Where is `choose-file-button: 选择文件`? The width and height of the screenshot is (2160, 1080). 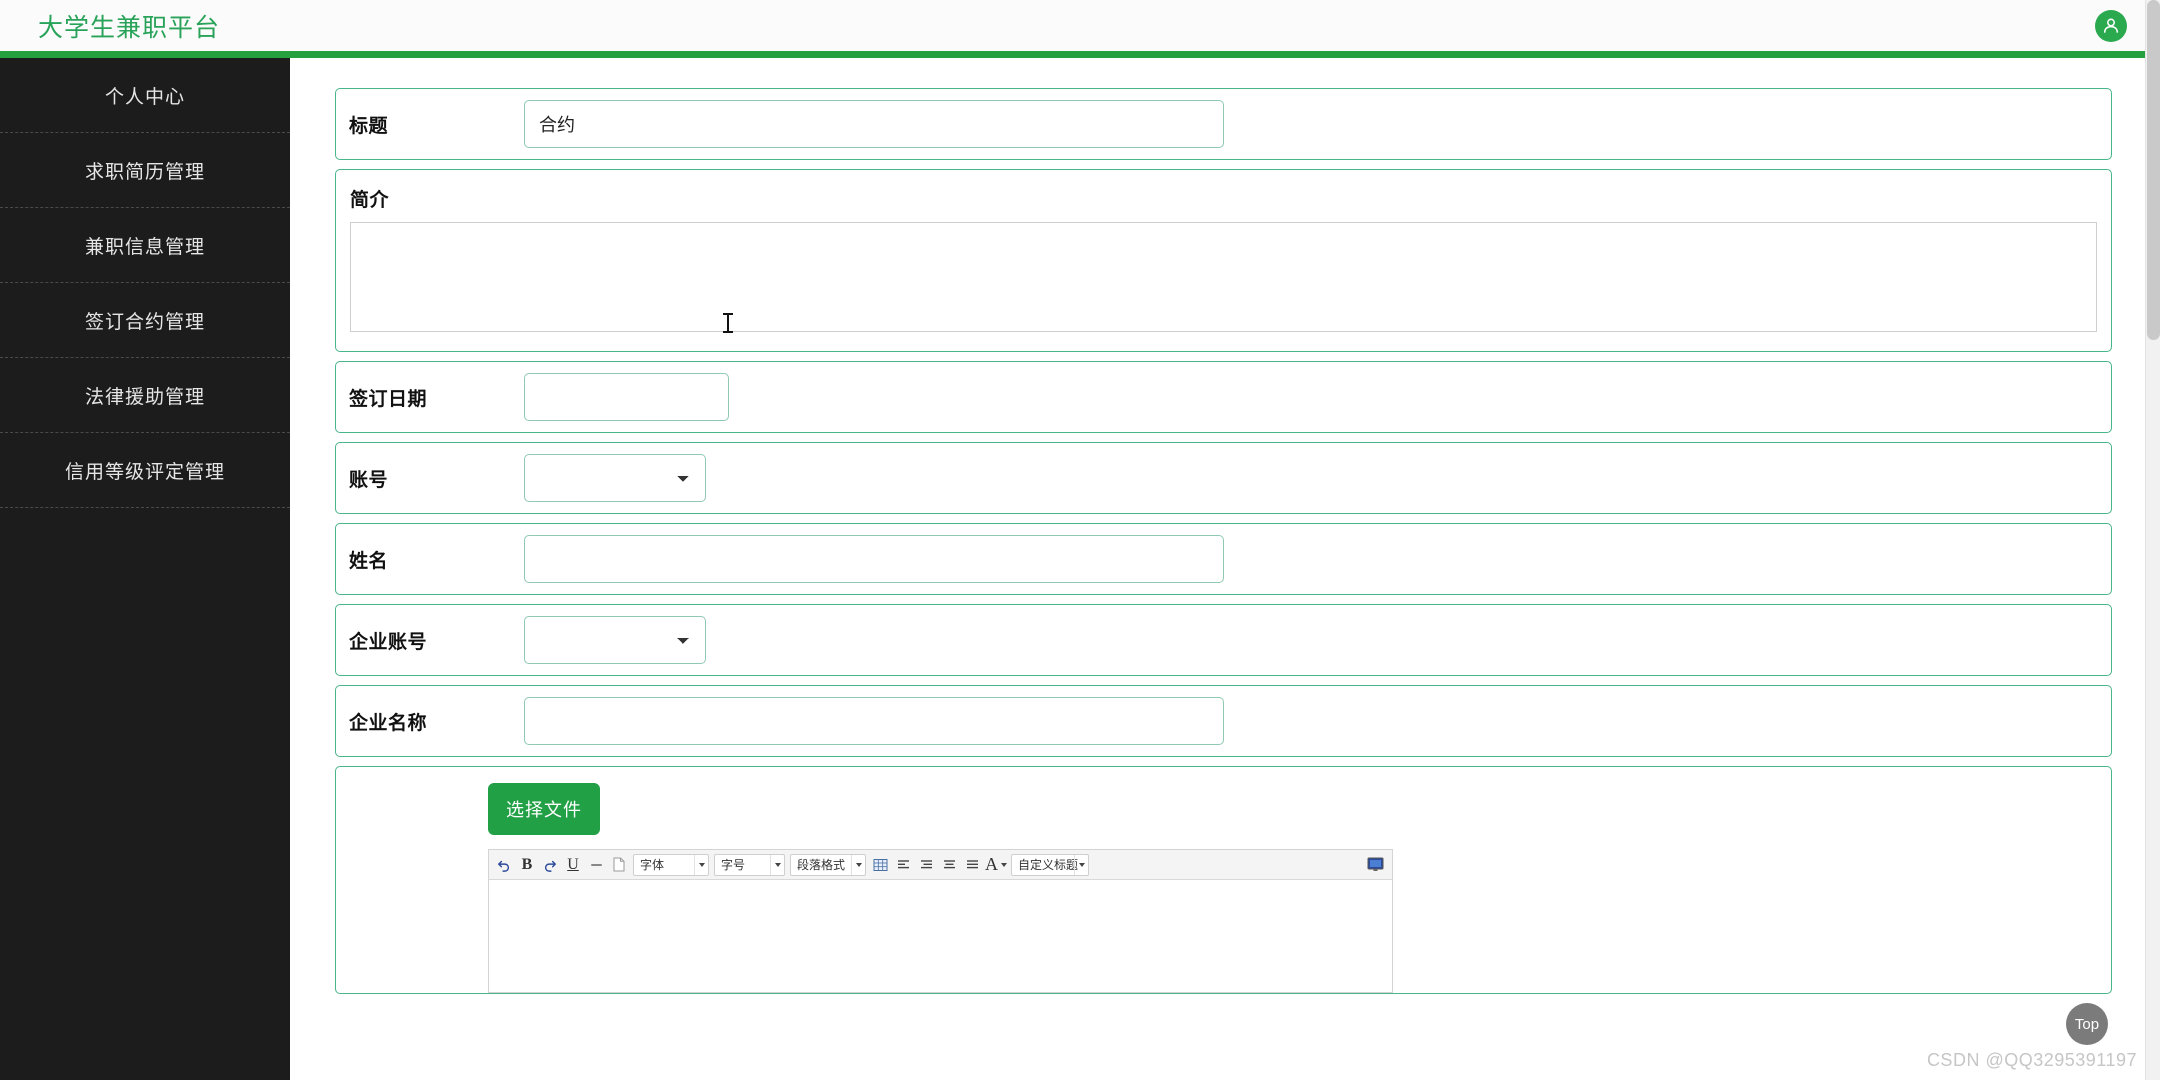
choose-file-button: 选择文件 is located at coordinates (544, 809).